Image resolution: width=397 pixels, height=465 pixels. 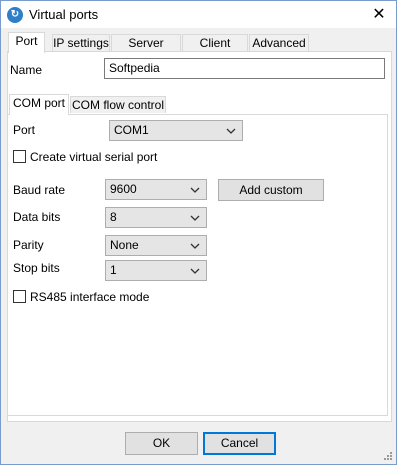 I want to click on stop-bits-value: 1, so click(x=113, y=270).